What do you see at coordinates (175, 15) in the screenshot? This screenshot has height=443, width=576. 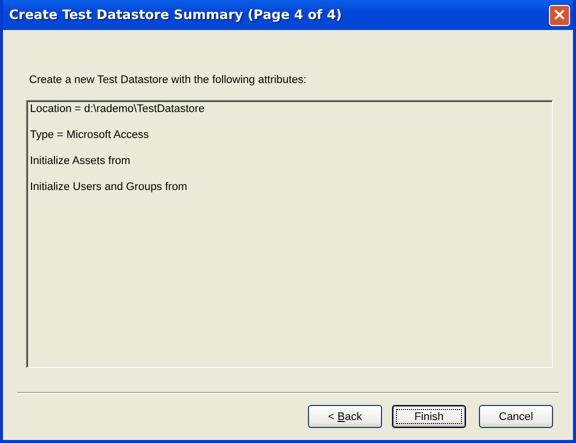 I see `window-title: Create Test Datastore Summary (Page 4 of 4)` at bounding box center [175, 15].